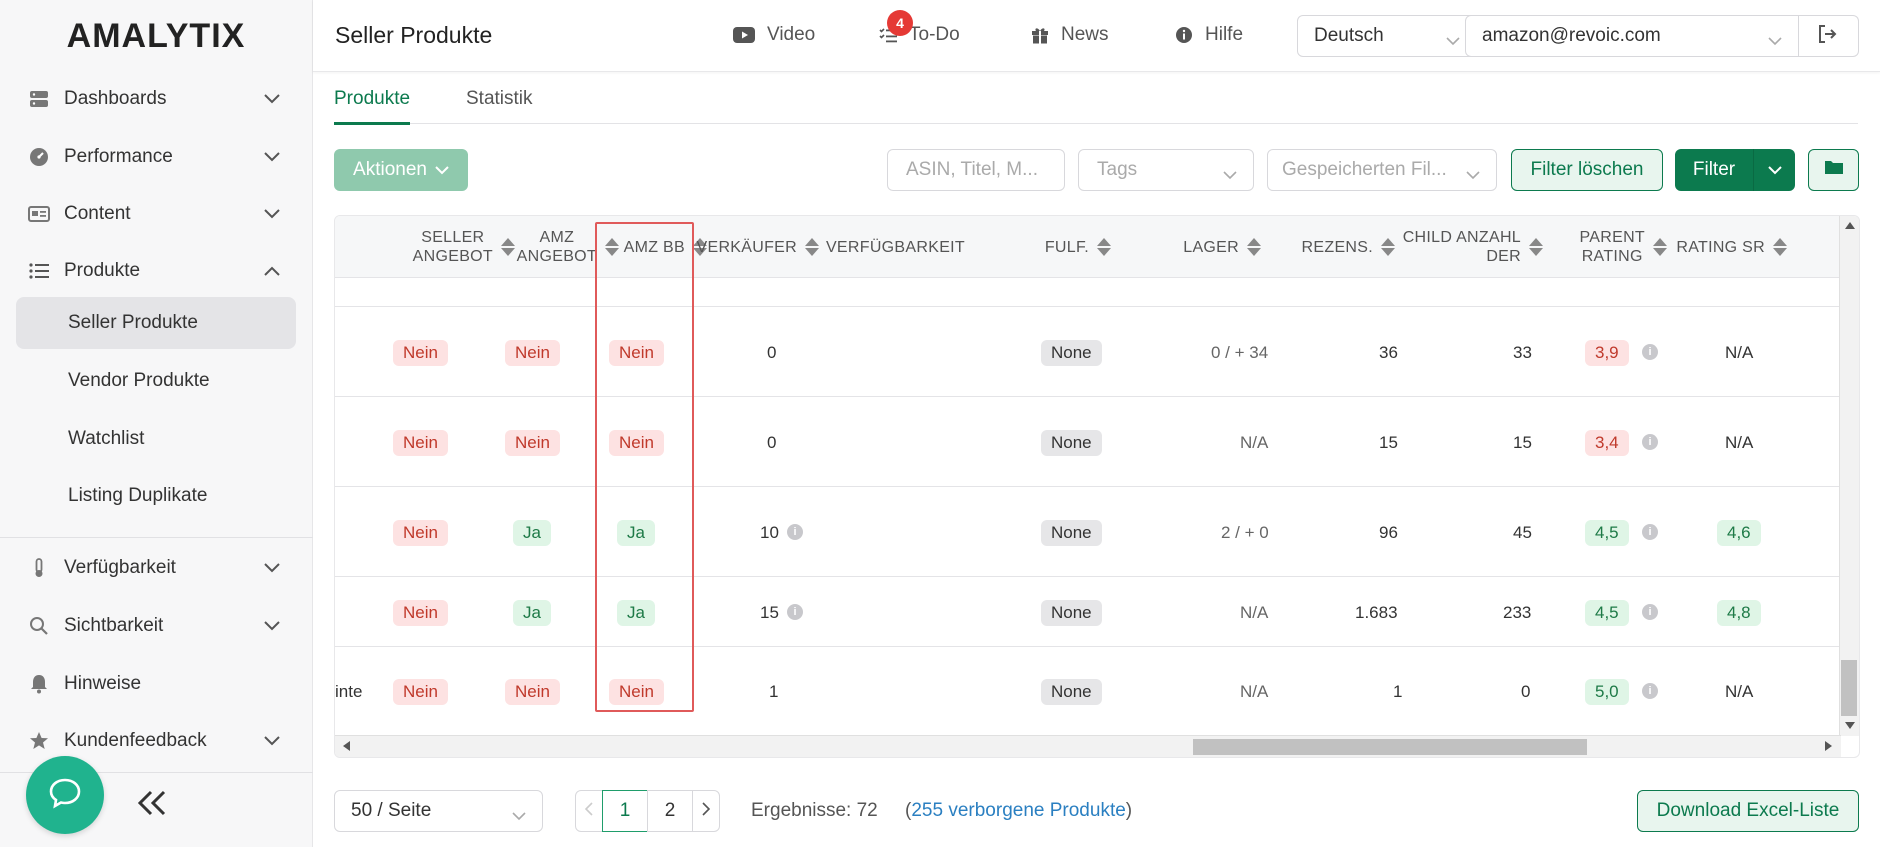 The image size is (1880, 847). Describe the element at coordinates (744, 35) in the screenshot. I see `youtube-icon` at that location.